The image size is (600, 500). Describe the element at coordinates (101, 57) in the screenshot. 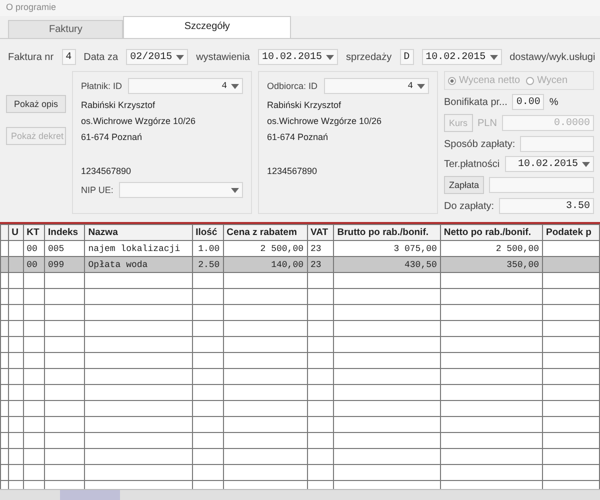

I see `period-label: Data za` at that location.